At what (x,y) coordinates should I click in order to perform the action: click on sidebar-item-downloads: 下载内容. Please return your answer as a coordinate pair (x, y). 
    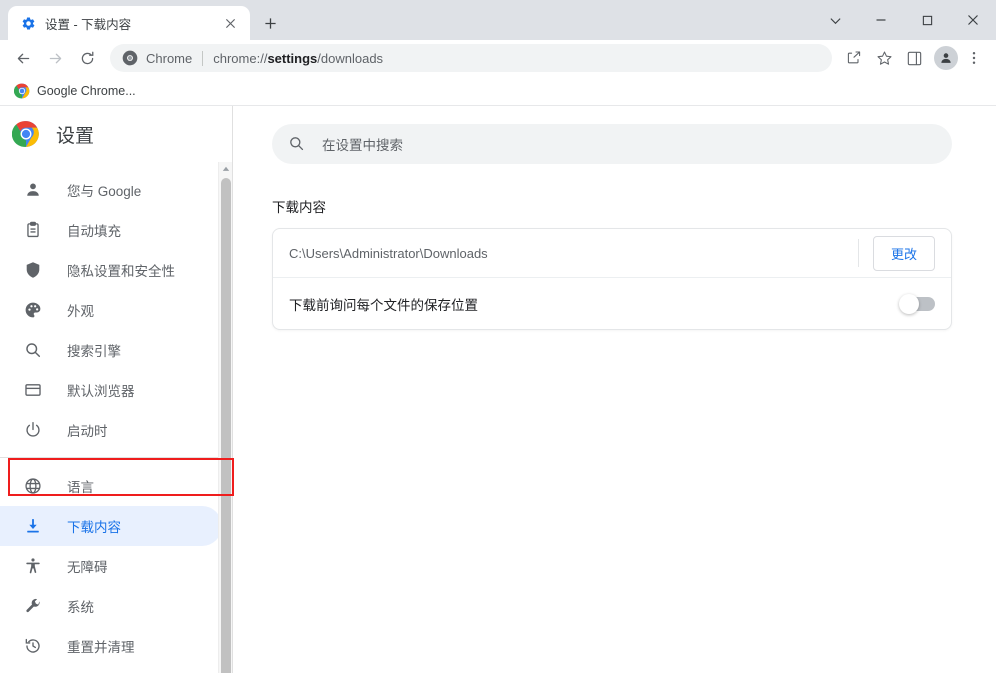
    Looking at the image, I should click on (111, 526).